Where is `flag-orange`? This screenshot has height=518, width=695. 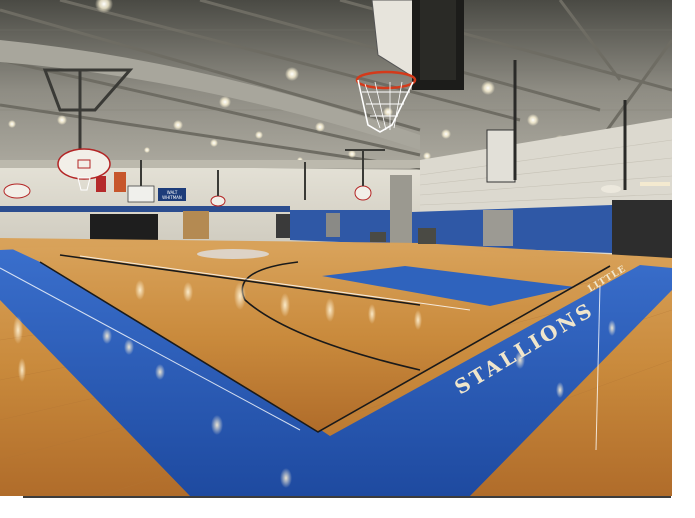
flag-orange is located at coordinates (120, 182).